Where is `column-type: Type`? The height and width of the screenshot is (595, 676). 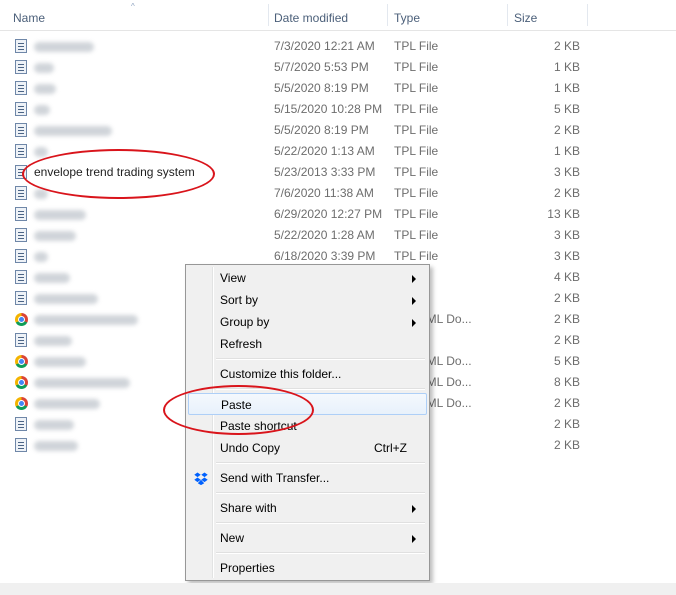 column-type: Type is located at coordinates (407, 15).